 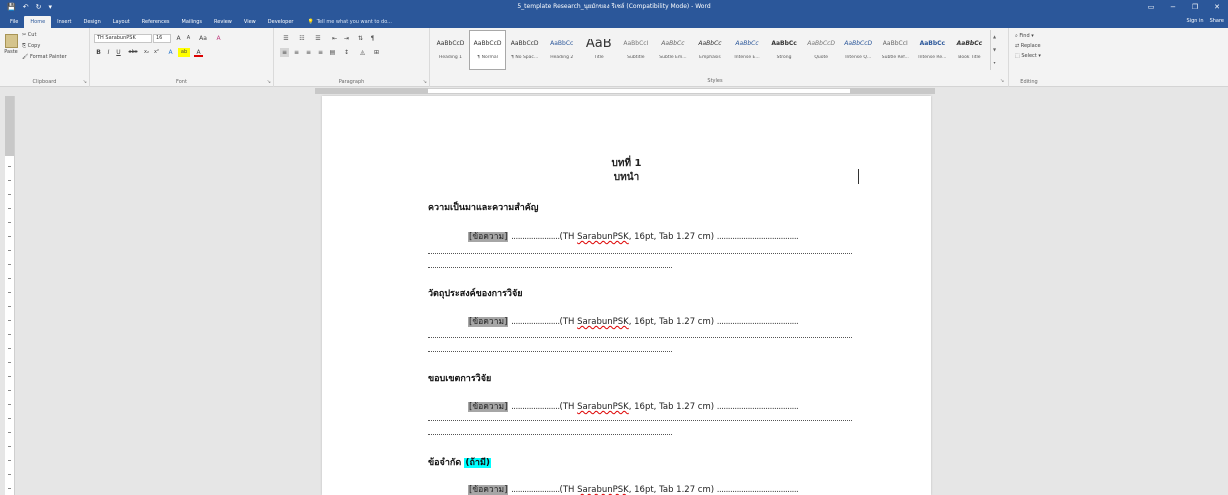 What do you see at coordinates (85, 82) in the screenshot?
I see `clipboard-launcher-icon: ↘` at bounding box center [85, 82].